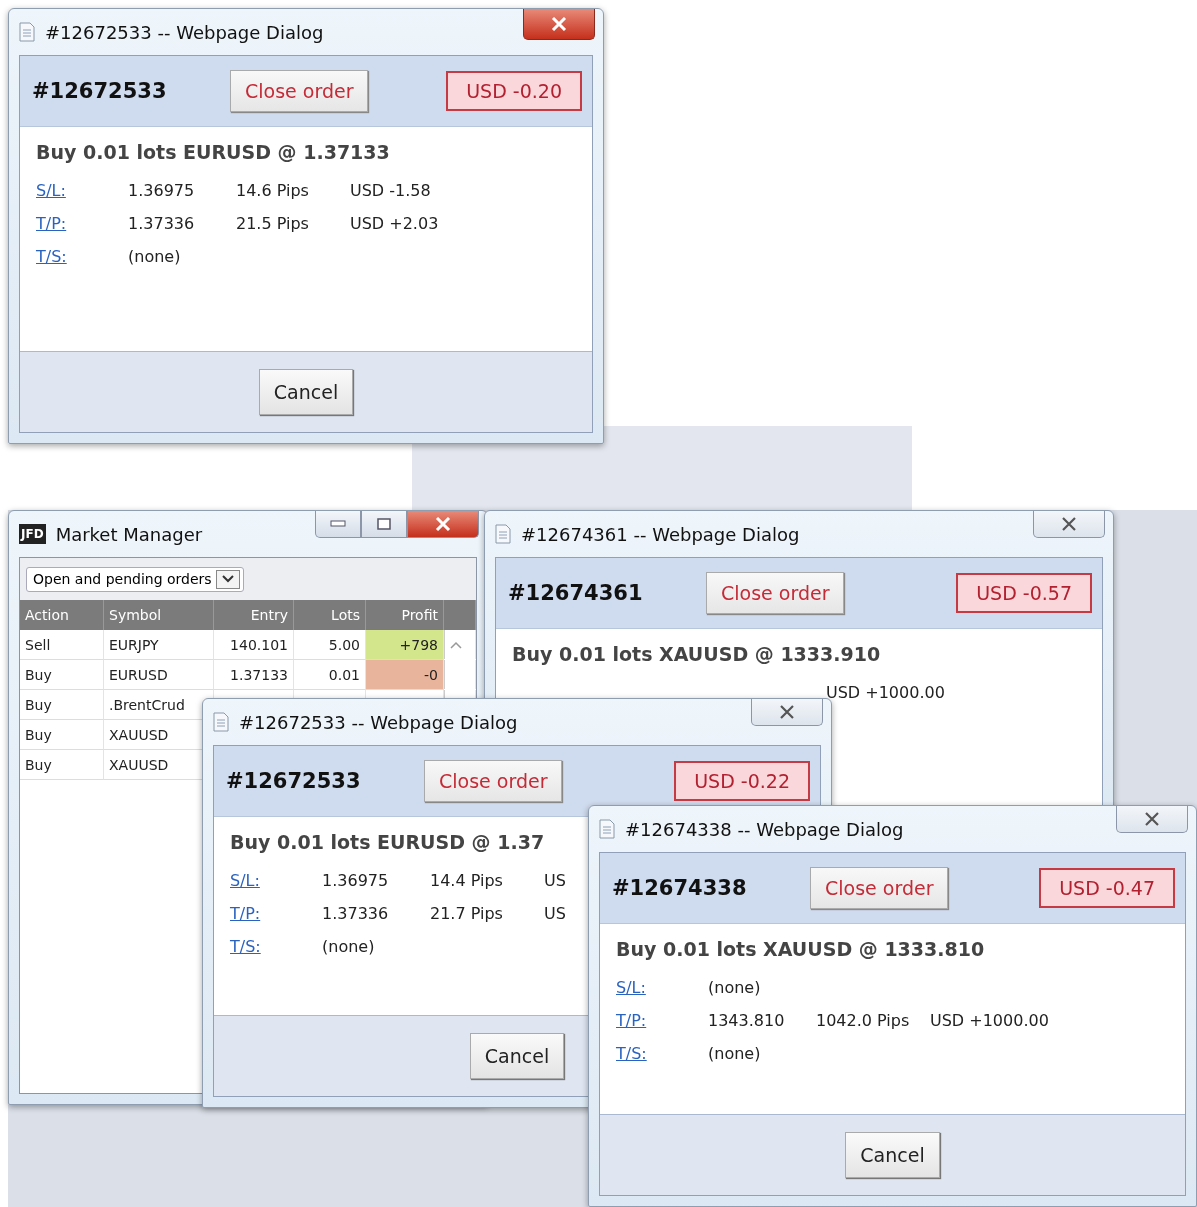  I want to click on pips-value: 21.5 Pips, so click(272, 223).